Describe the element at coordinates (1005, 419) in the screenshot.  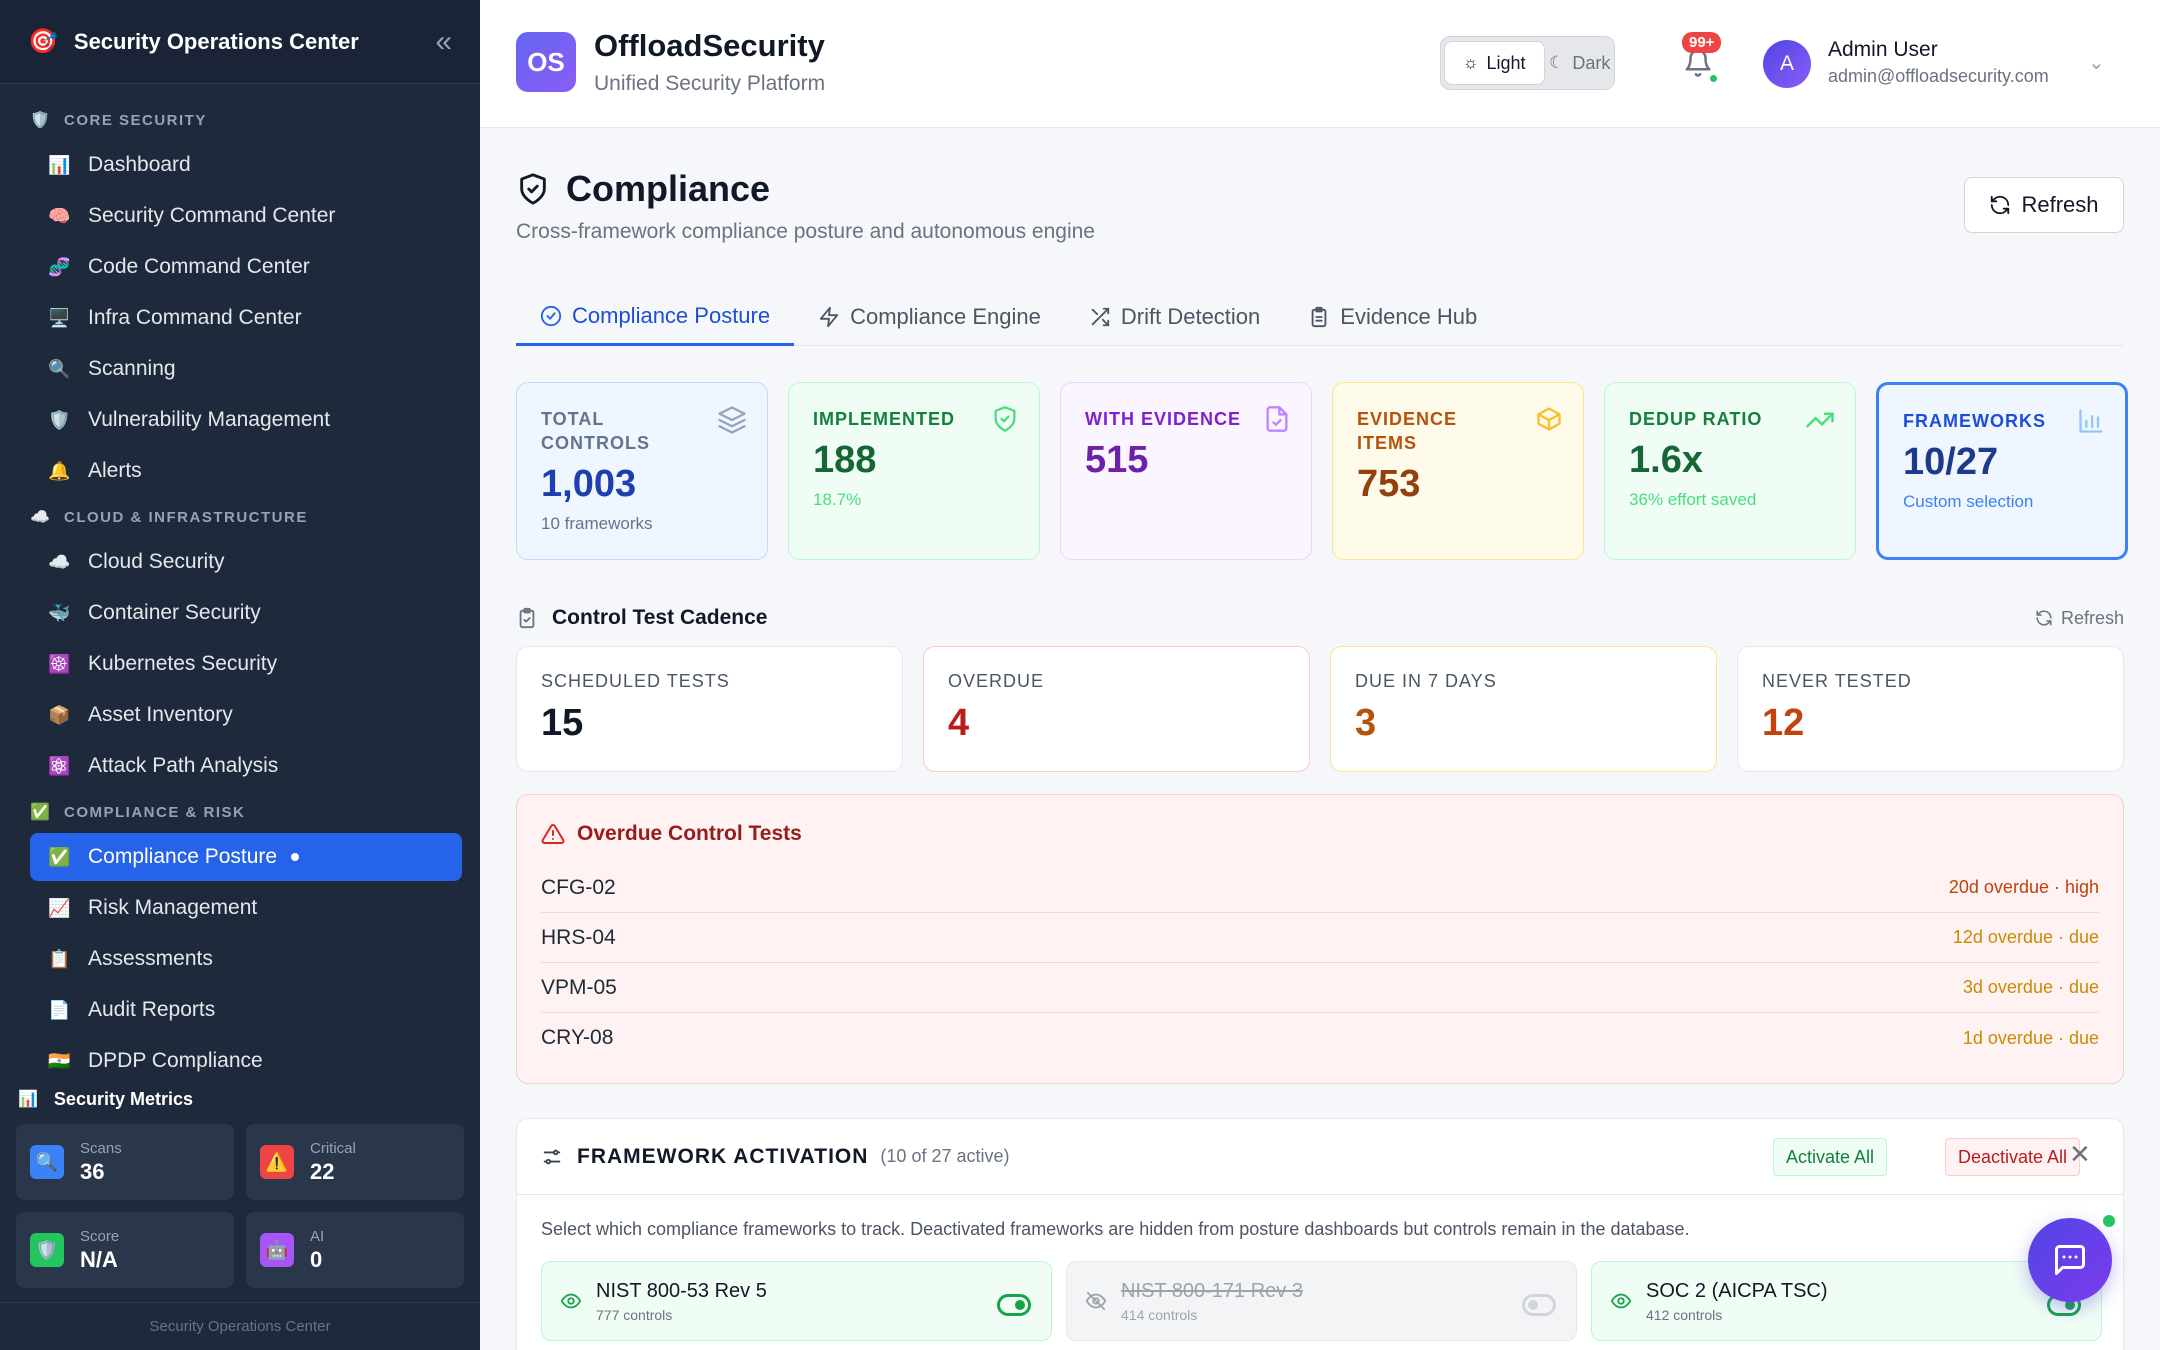
I see `shield-check-icon` at that location.